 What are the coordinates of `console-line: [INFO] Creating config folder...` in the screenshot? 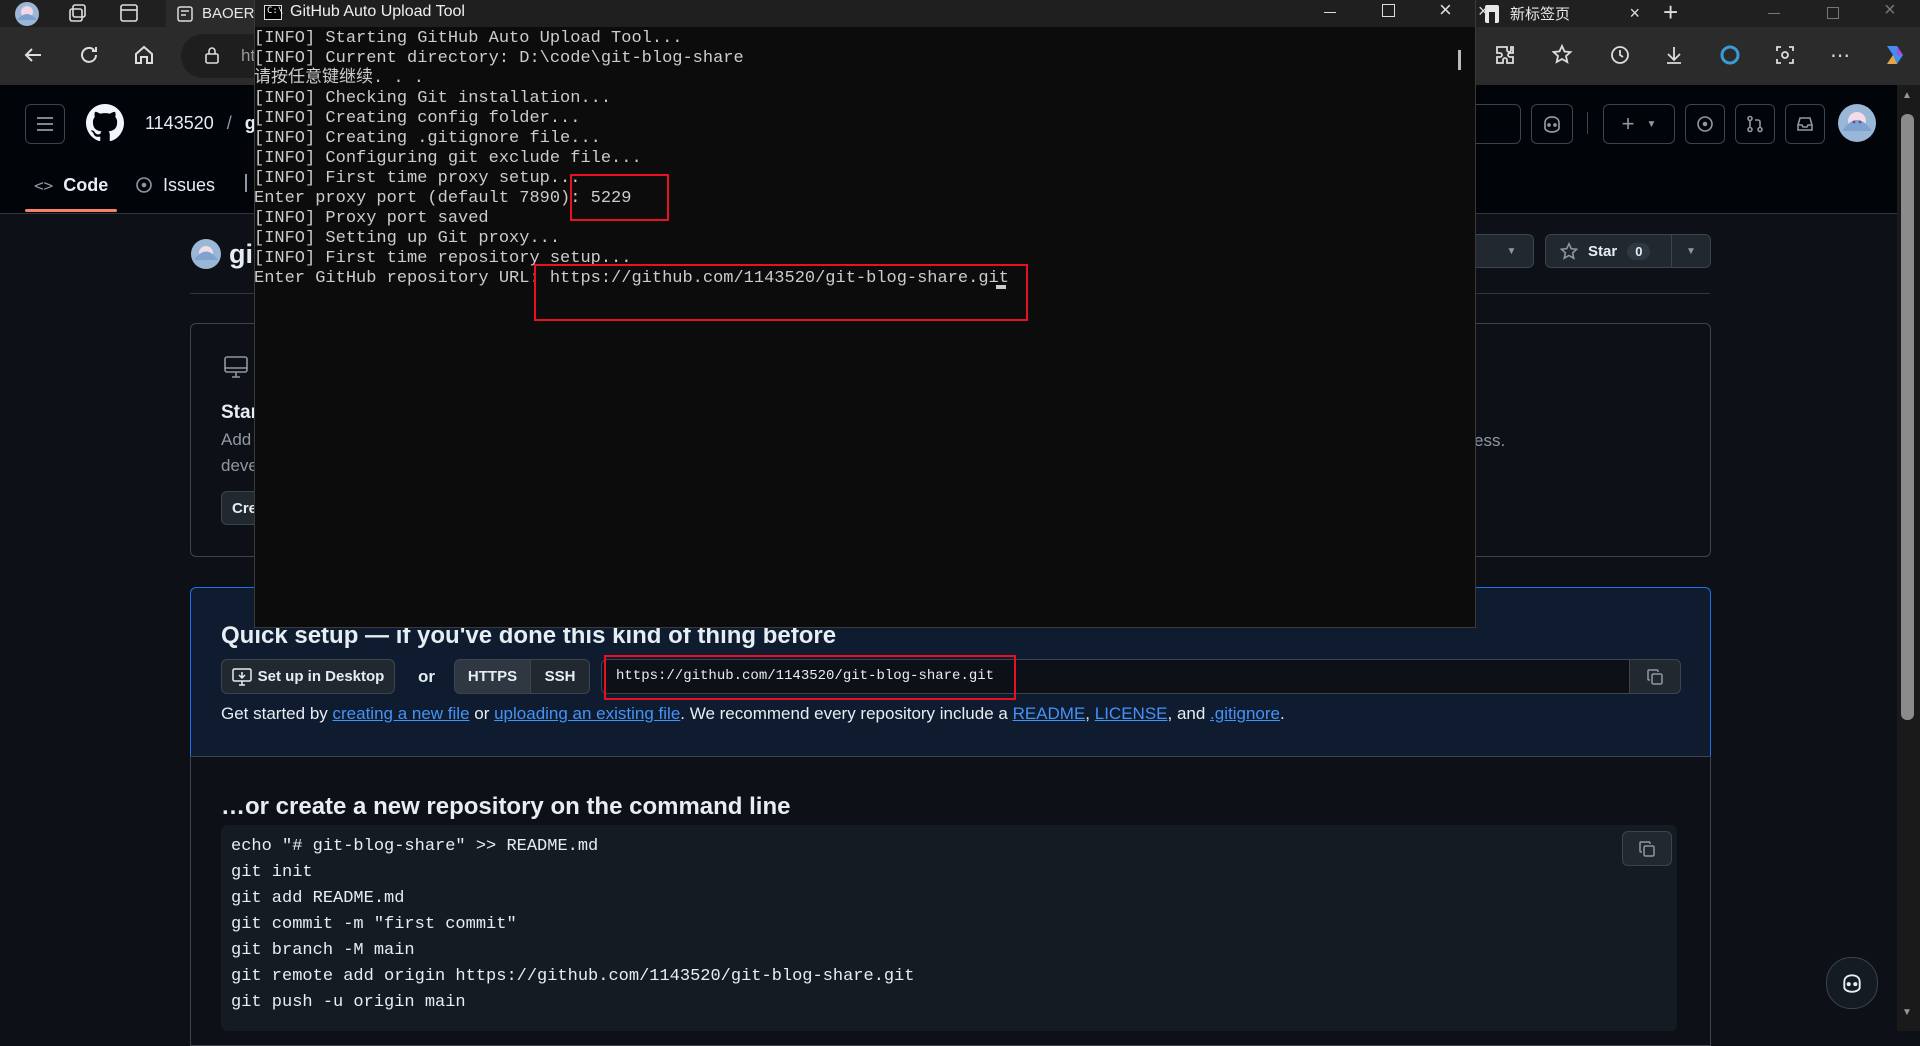 It's located at (417, 118).